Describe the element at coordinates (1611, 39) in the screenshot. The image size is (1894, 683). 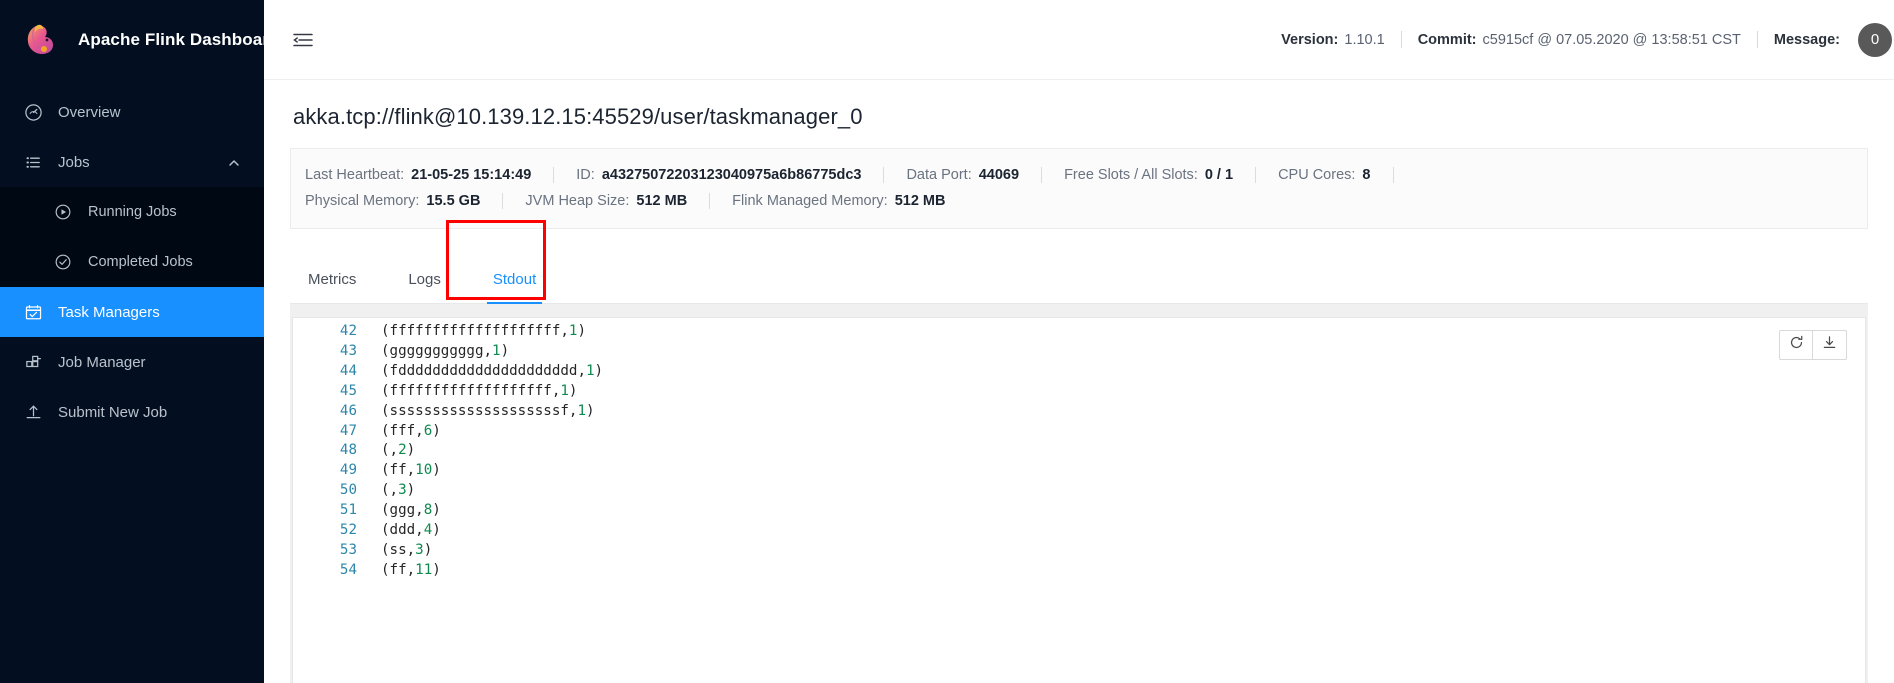
I see `commit-value: c5915cf @ 07.05.2020 @ 13:58:51 CST` at that location.